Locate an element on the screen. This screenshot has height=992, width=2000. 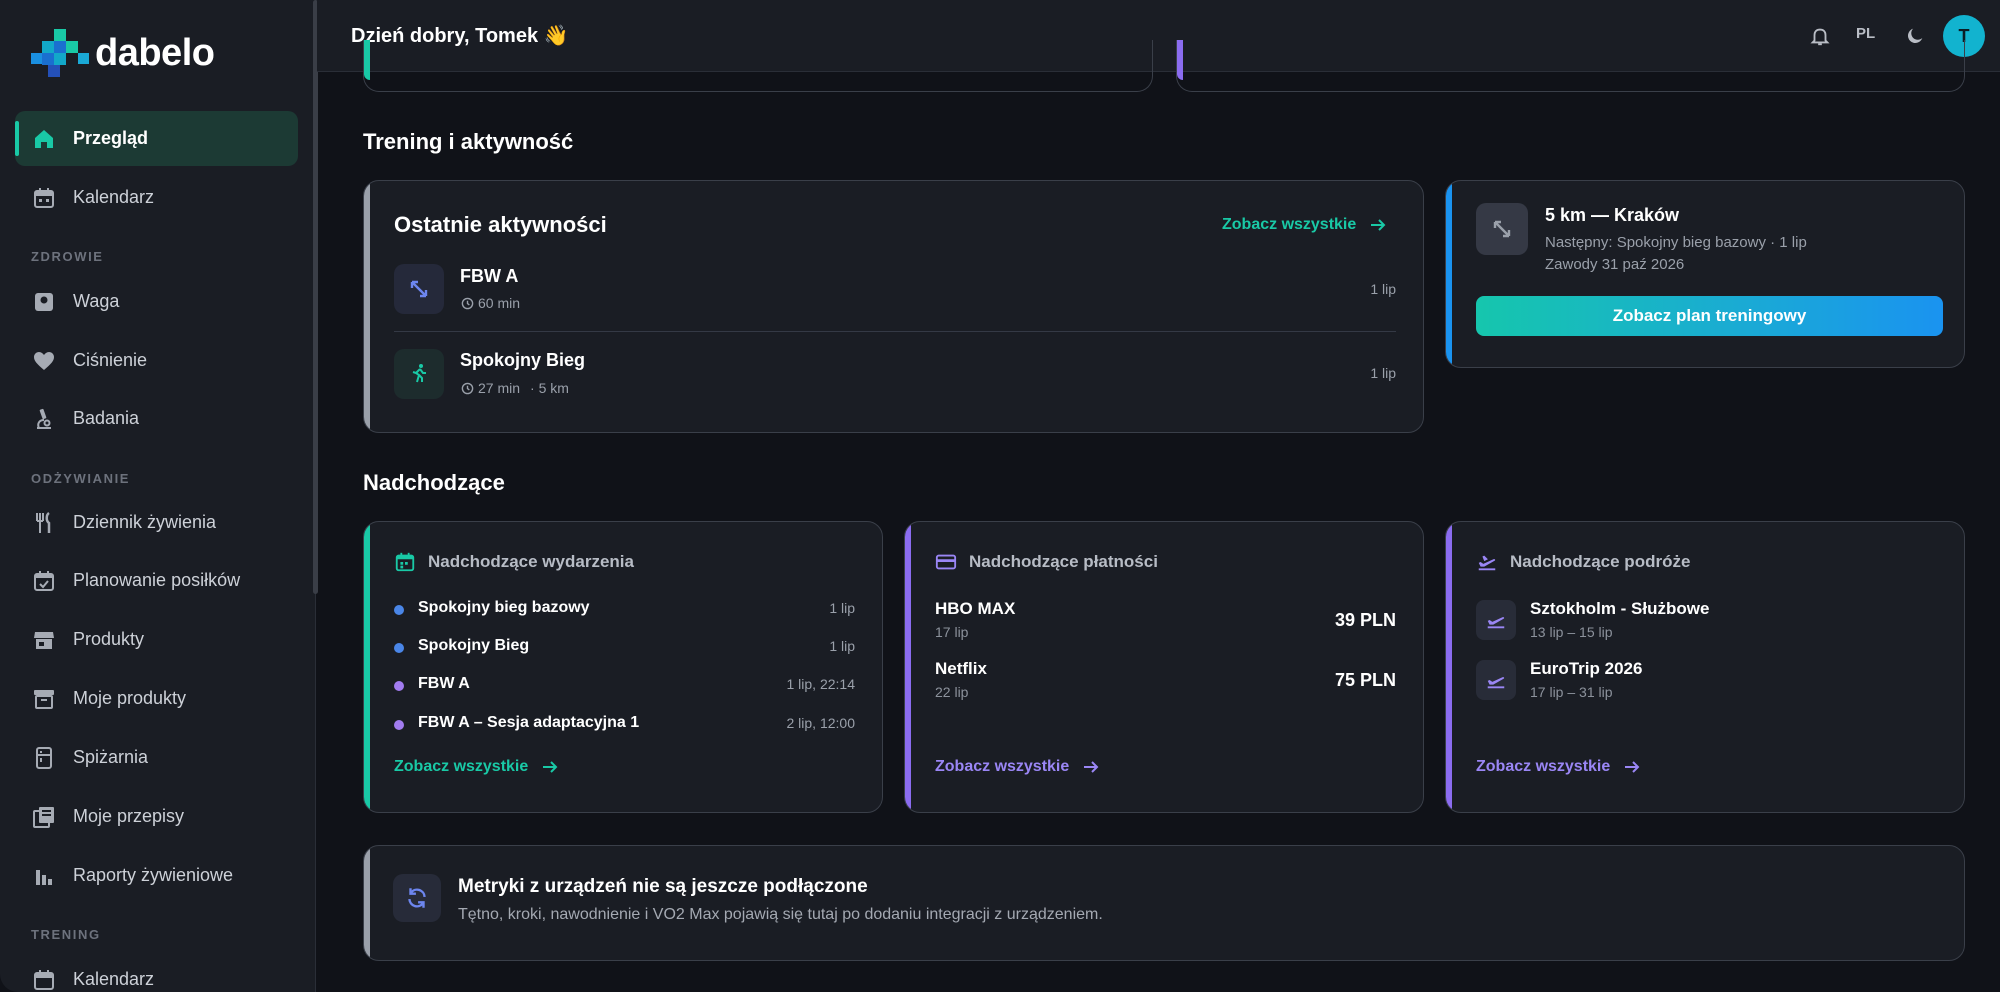
plan-race-date: Zawody 31 paź 2026 is located at coordinates (1615, 264).